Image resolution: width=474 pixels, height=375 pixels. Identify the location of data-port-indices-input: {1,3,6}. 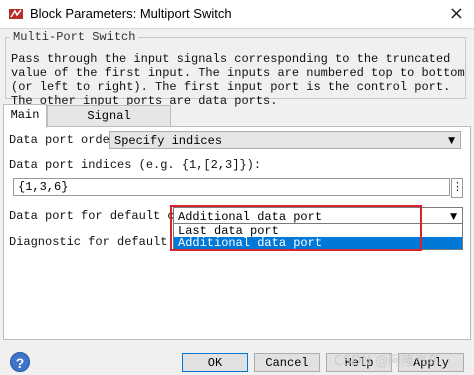
(231, 187).